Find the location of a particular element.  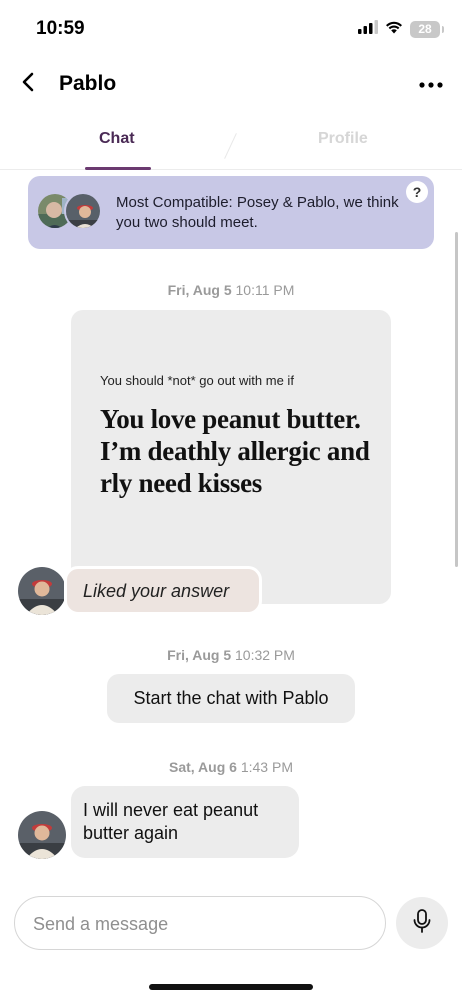

active-tab-indicator is located at coordinates (118, 168).